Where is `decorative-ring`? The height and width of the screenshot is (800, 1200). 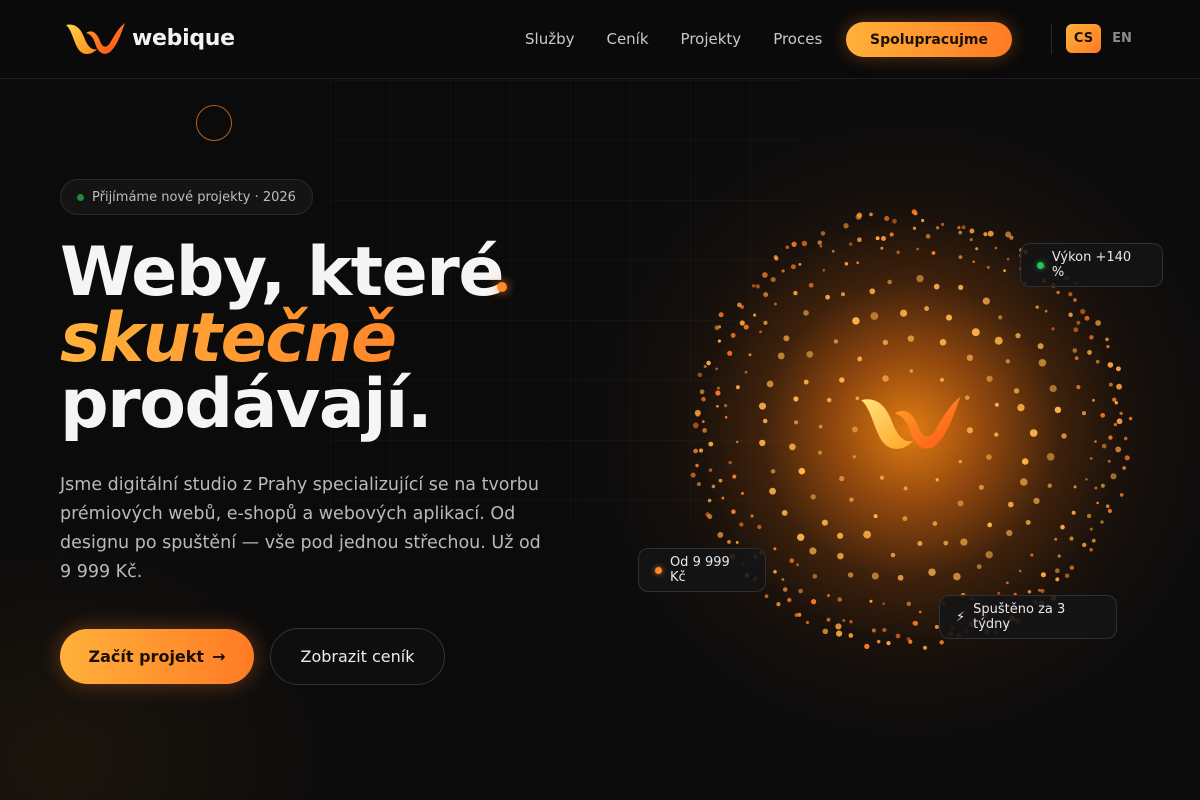
decorative-ring is located at coordinates (214, 123).